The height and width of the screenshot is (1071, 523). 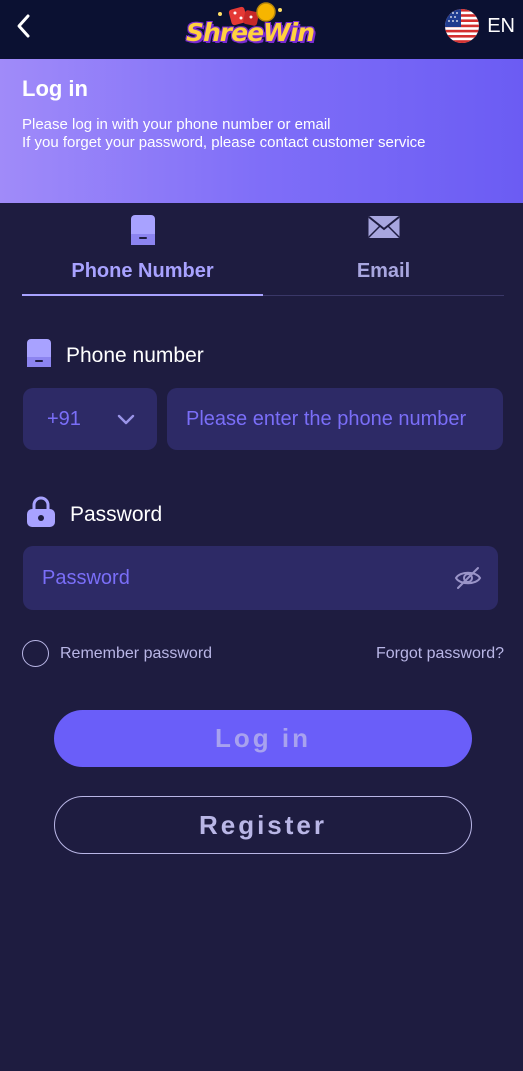 What do you see at coordinates (263, 738) in the screenshot?
I see `login-button: Log in` at bounding box center [263, 738].